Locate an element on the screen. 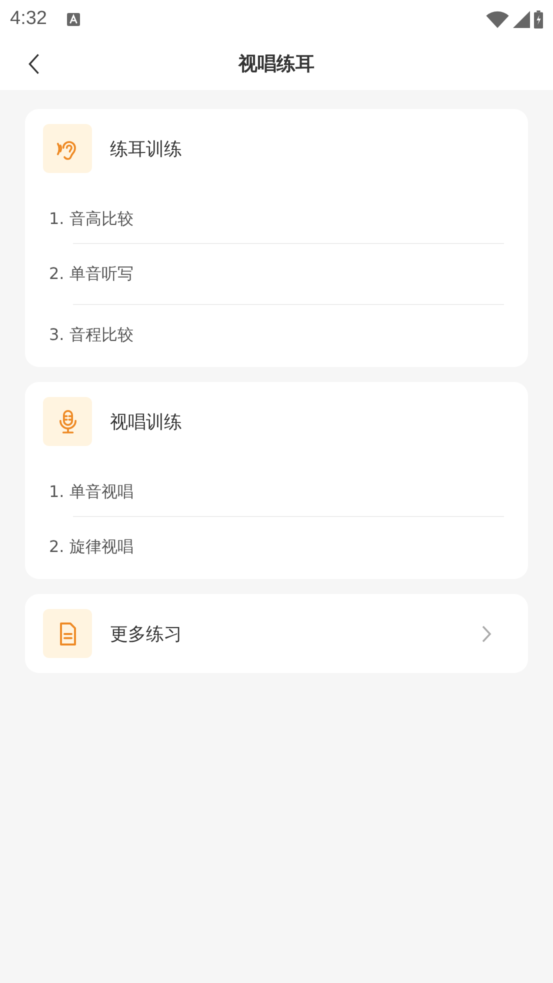  exercise-item: 2. 旋律视唱 is located at coordinates (273, 547).